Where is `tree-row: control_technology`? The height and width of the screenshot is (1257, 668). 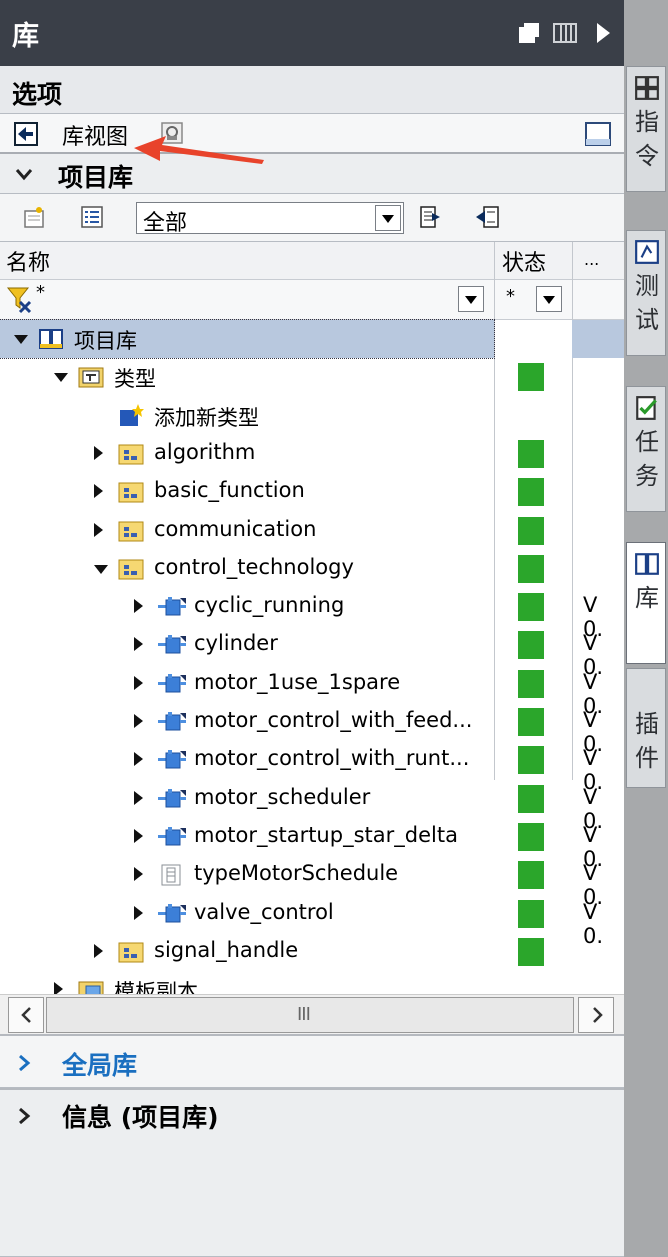 tree-row: control_technology is located at coordinates (287, 569).